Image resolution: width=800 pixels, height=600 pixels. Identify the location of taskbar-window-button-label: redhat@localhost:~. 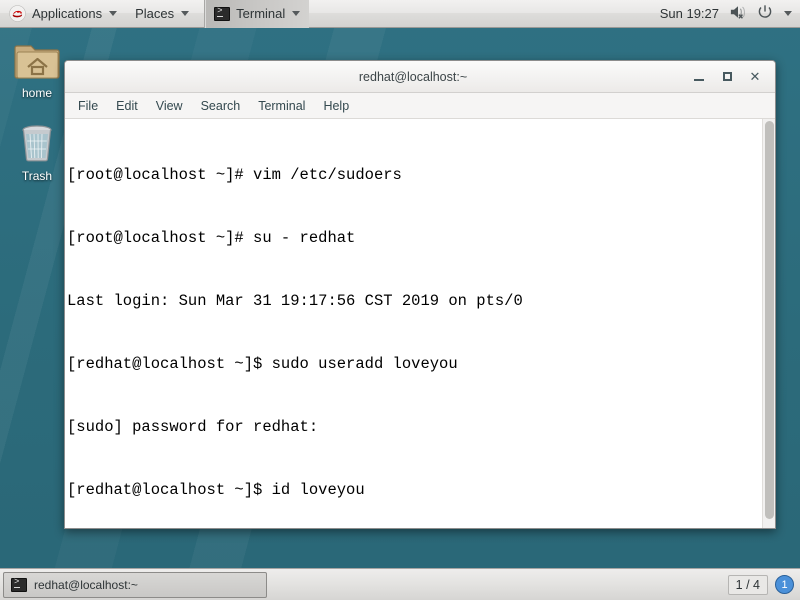
(86, 584).